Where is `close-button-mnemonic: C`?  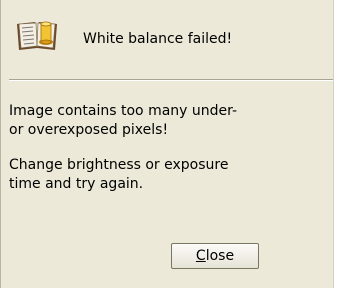
close-button-mnemonic: C is located at coordinates (200, 256).